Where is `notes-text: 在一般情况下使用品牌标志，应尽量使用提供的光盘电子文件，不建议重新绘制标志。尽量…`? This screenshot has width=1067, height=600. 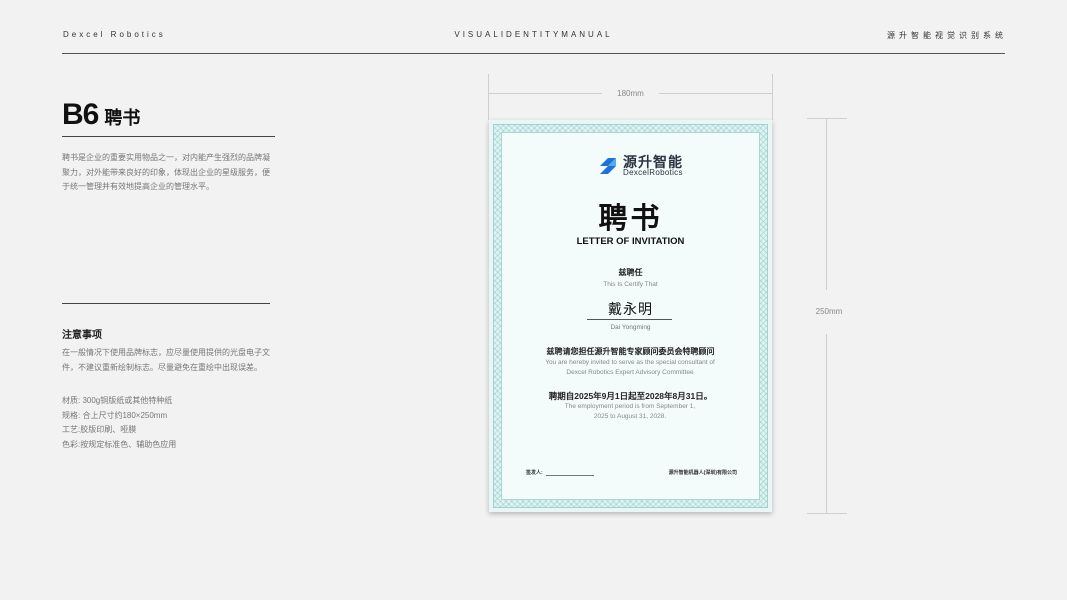
notes-text: 在一般情况下使用品牌标志，应尽量使用提供的光盘电子文件，不建议重新绘制标志。尽量… is located at coordinates (166, 360).